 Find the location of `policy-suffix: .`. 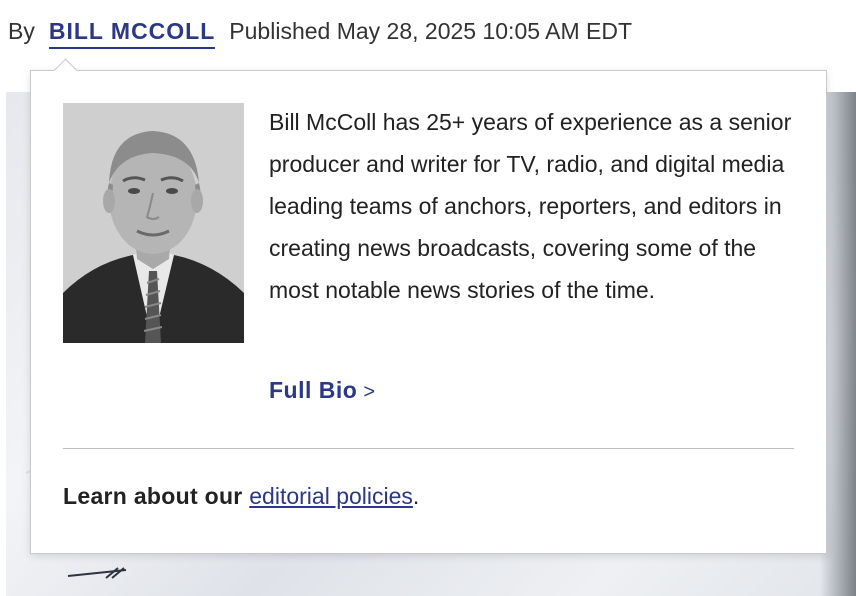

policy-suffix: . is located at coordinates (416, 496).